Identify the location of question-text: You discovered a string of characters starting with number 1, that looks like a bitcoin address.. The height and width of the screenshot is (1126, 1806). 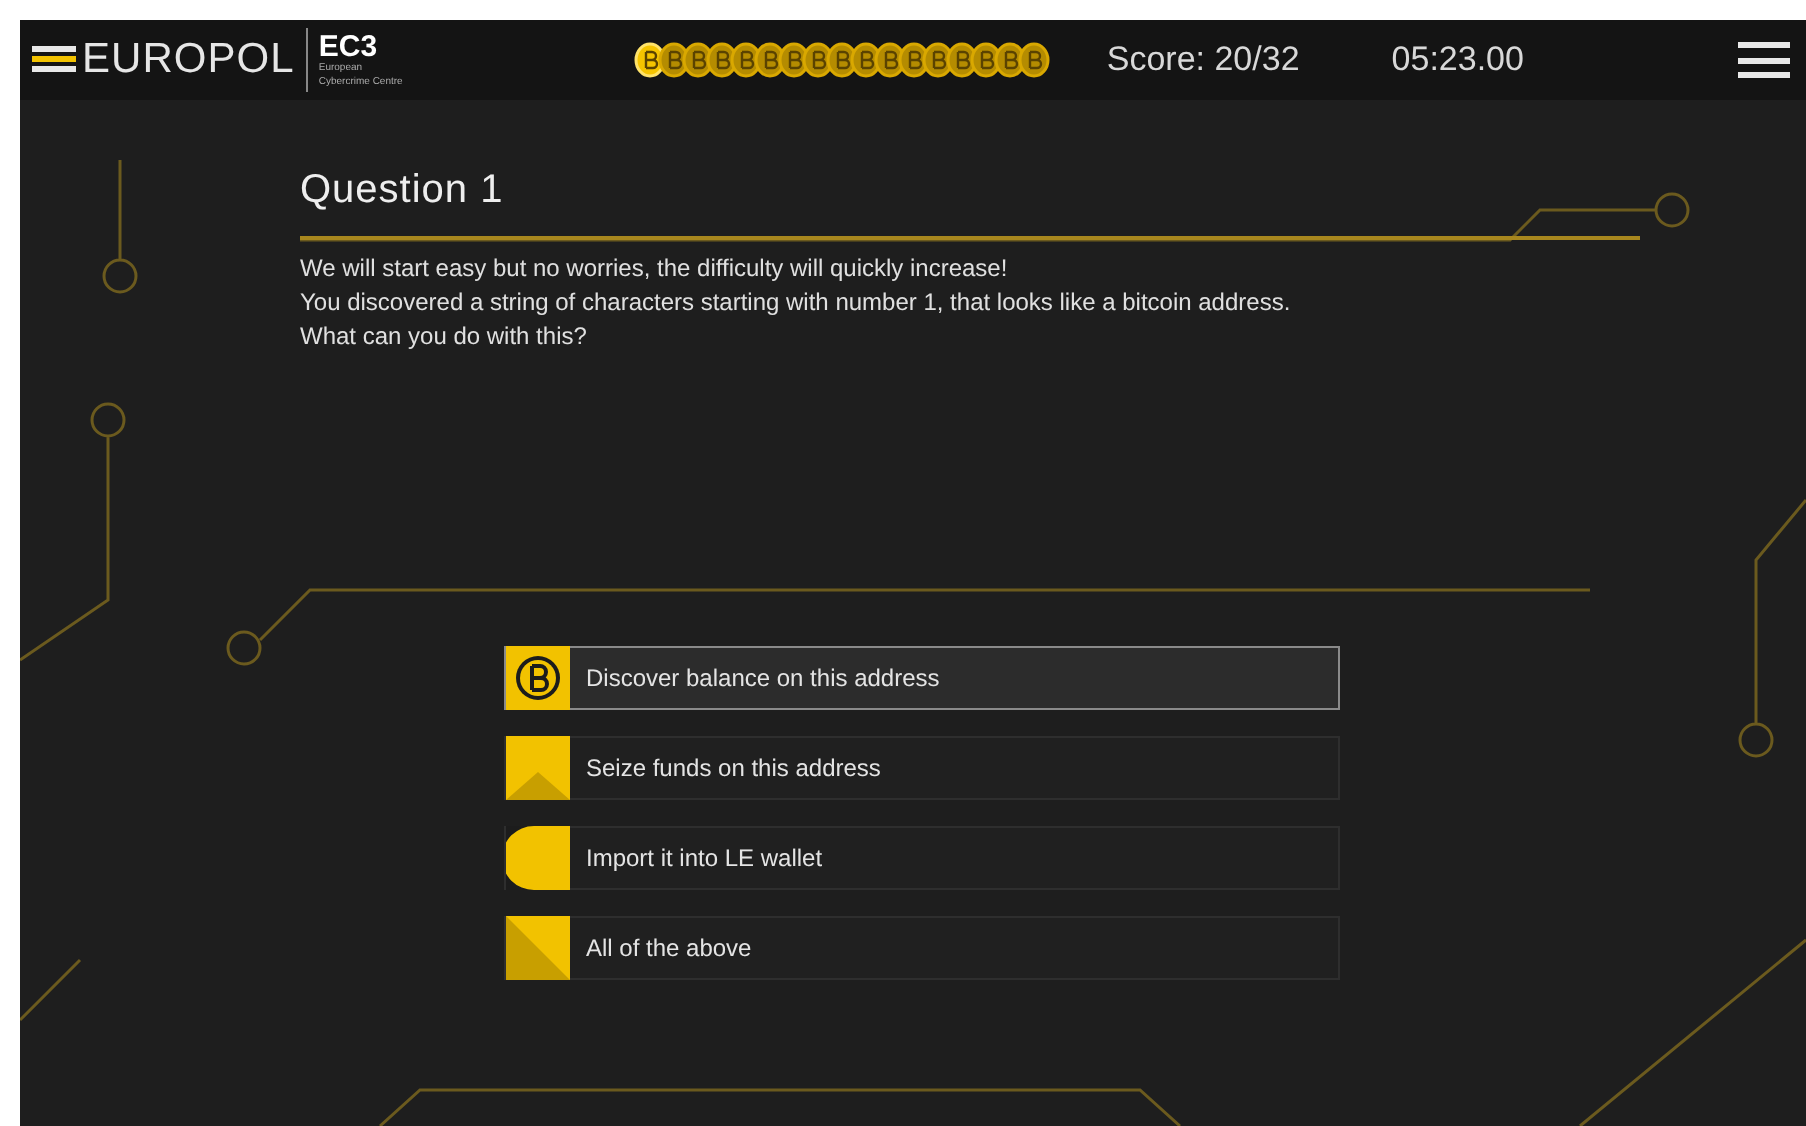
(796, 303).